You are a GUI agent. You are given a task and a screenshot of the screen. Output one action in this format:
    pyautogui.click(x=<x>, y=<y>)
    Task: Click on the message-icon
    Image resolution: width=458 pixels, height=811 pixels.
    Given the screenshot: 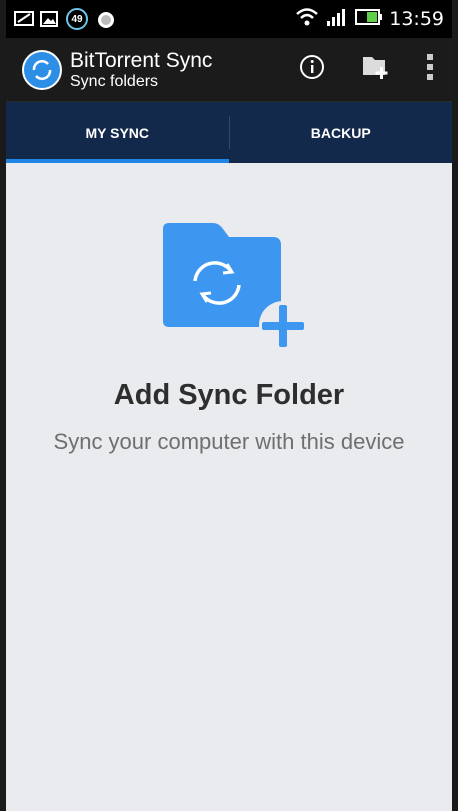 What is the action you would take?
    pyautogui.click(x=24, y=19)
    